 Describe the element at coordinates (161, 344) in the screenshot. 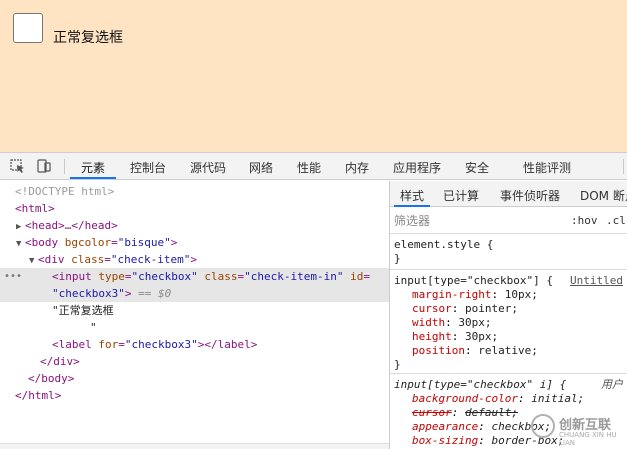

I see `label-attr-value: "checkbox3"` at that location.